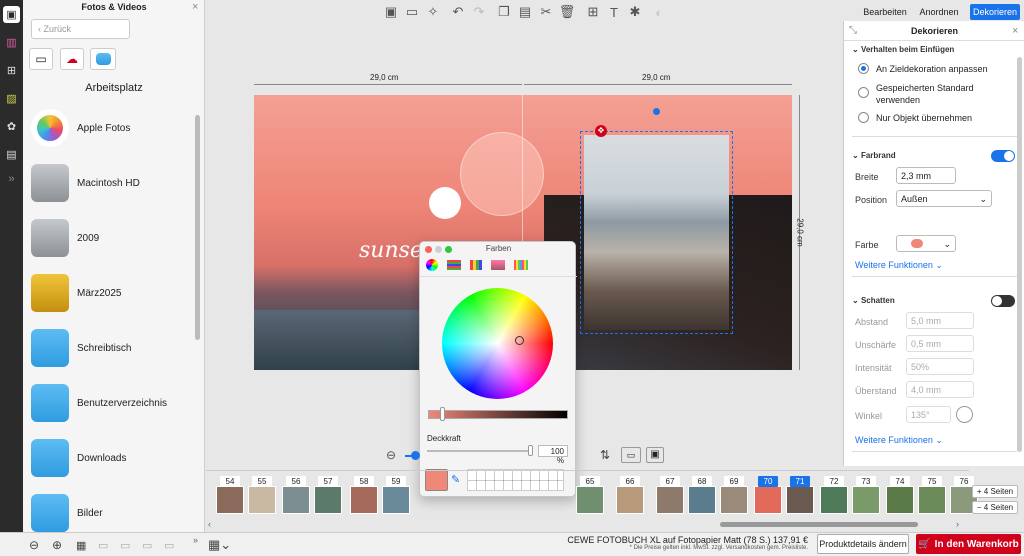 The image size is (1024, 556). Describe the element at coordinates (11, 126) in the screenshot. I see `clipart-tool-icon: ✿` at that location.